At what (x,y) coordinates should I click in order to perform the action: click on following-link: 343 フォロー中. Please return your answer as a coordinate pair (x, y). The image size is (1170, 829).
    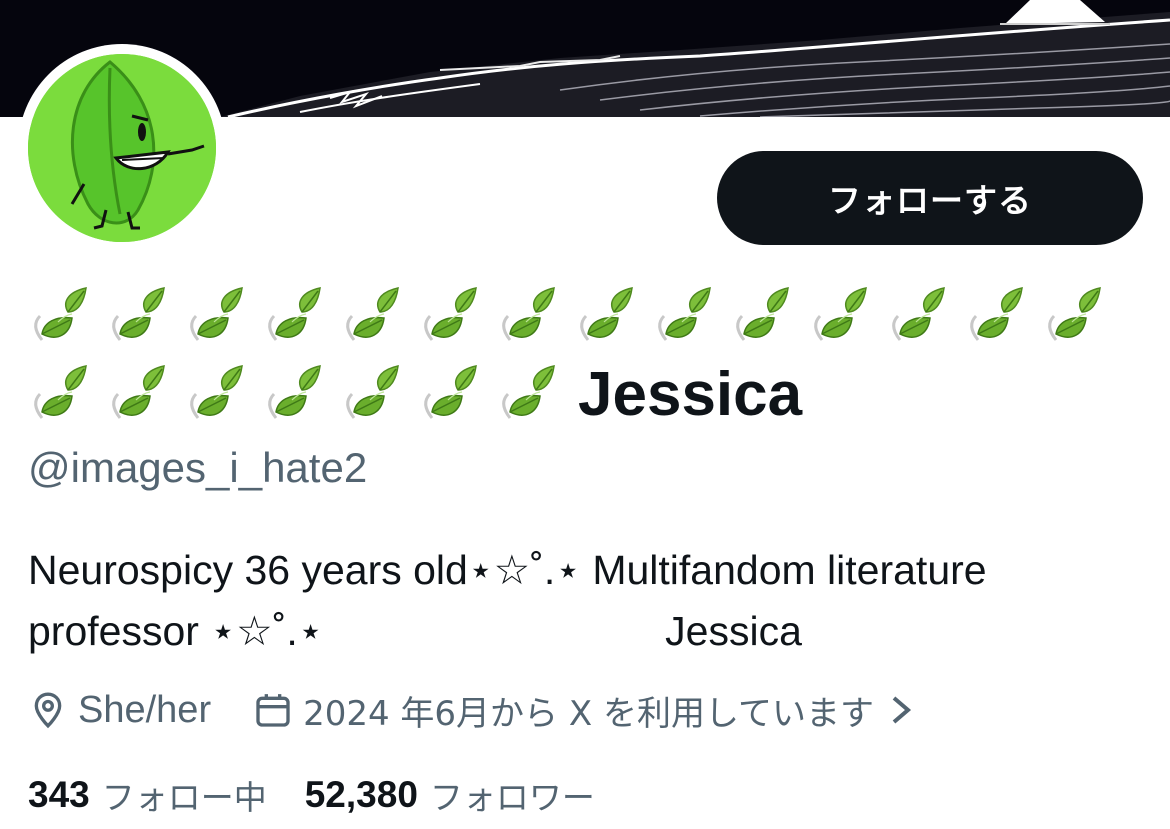
    Looking at the image, I should click on (147, 795).